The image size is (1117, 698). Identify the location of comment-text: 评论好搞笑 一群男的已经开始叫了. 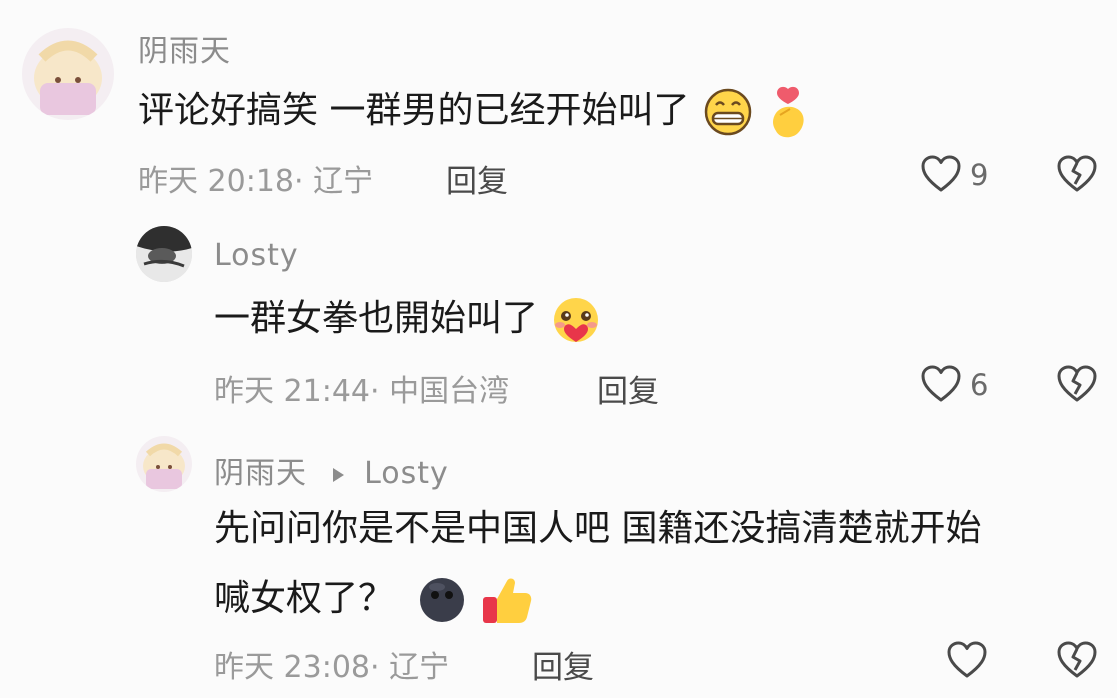
(474, 111).